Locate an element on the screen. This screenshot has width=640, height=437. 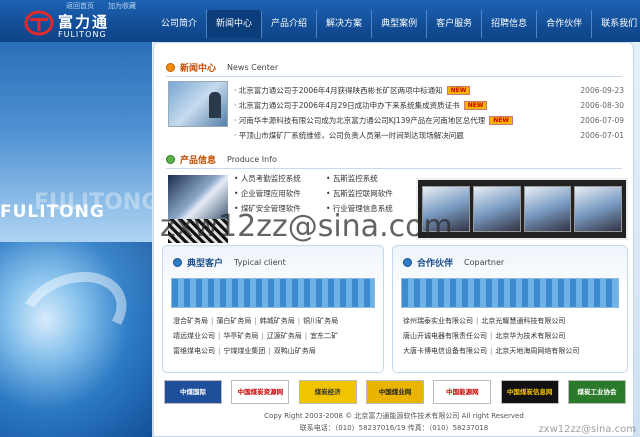
news-item-title: · 河南华丰源科技有限公司成为北京富力通公司KJ139产品在河南地区总代理 is located at coordinates (360, 120).